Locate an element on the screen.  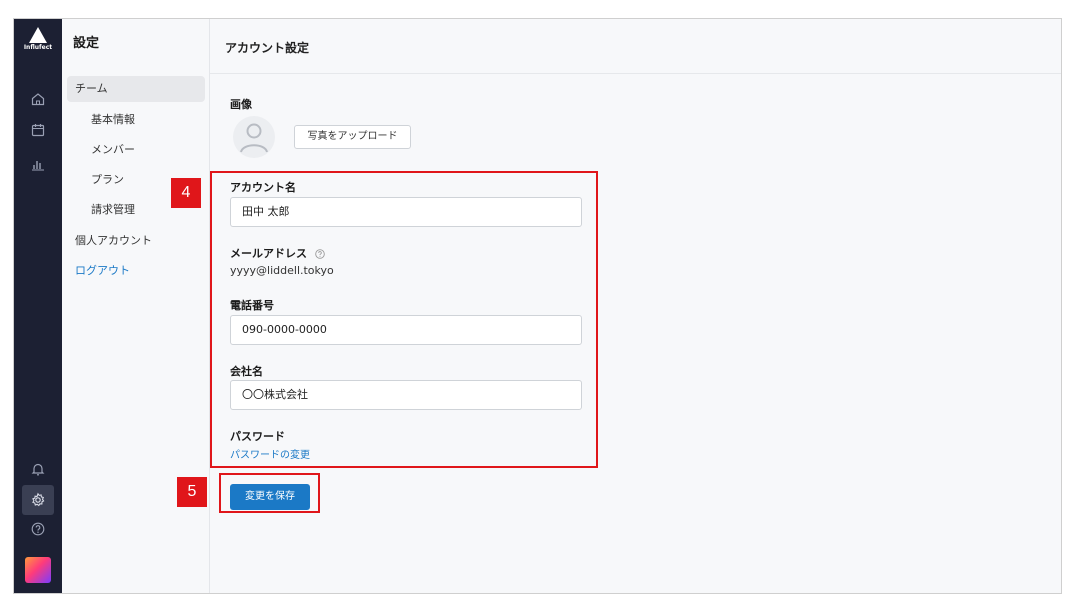
sidebar-item-logout: ログアウト is located at coordinates (136, 271).